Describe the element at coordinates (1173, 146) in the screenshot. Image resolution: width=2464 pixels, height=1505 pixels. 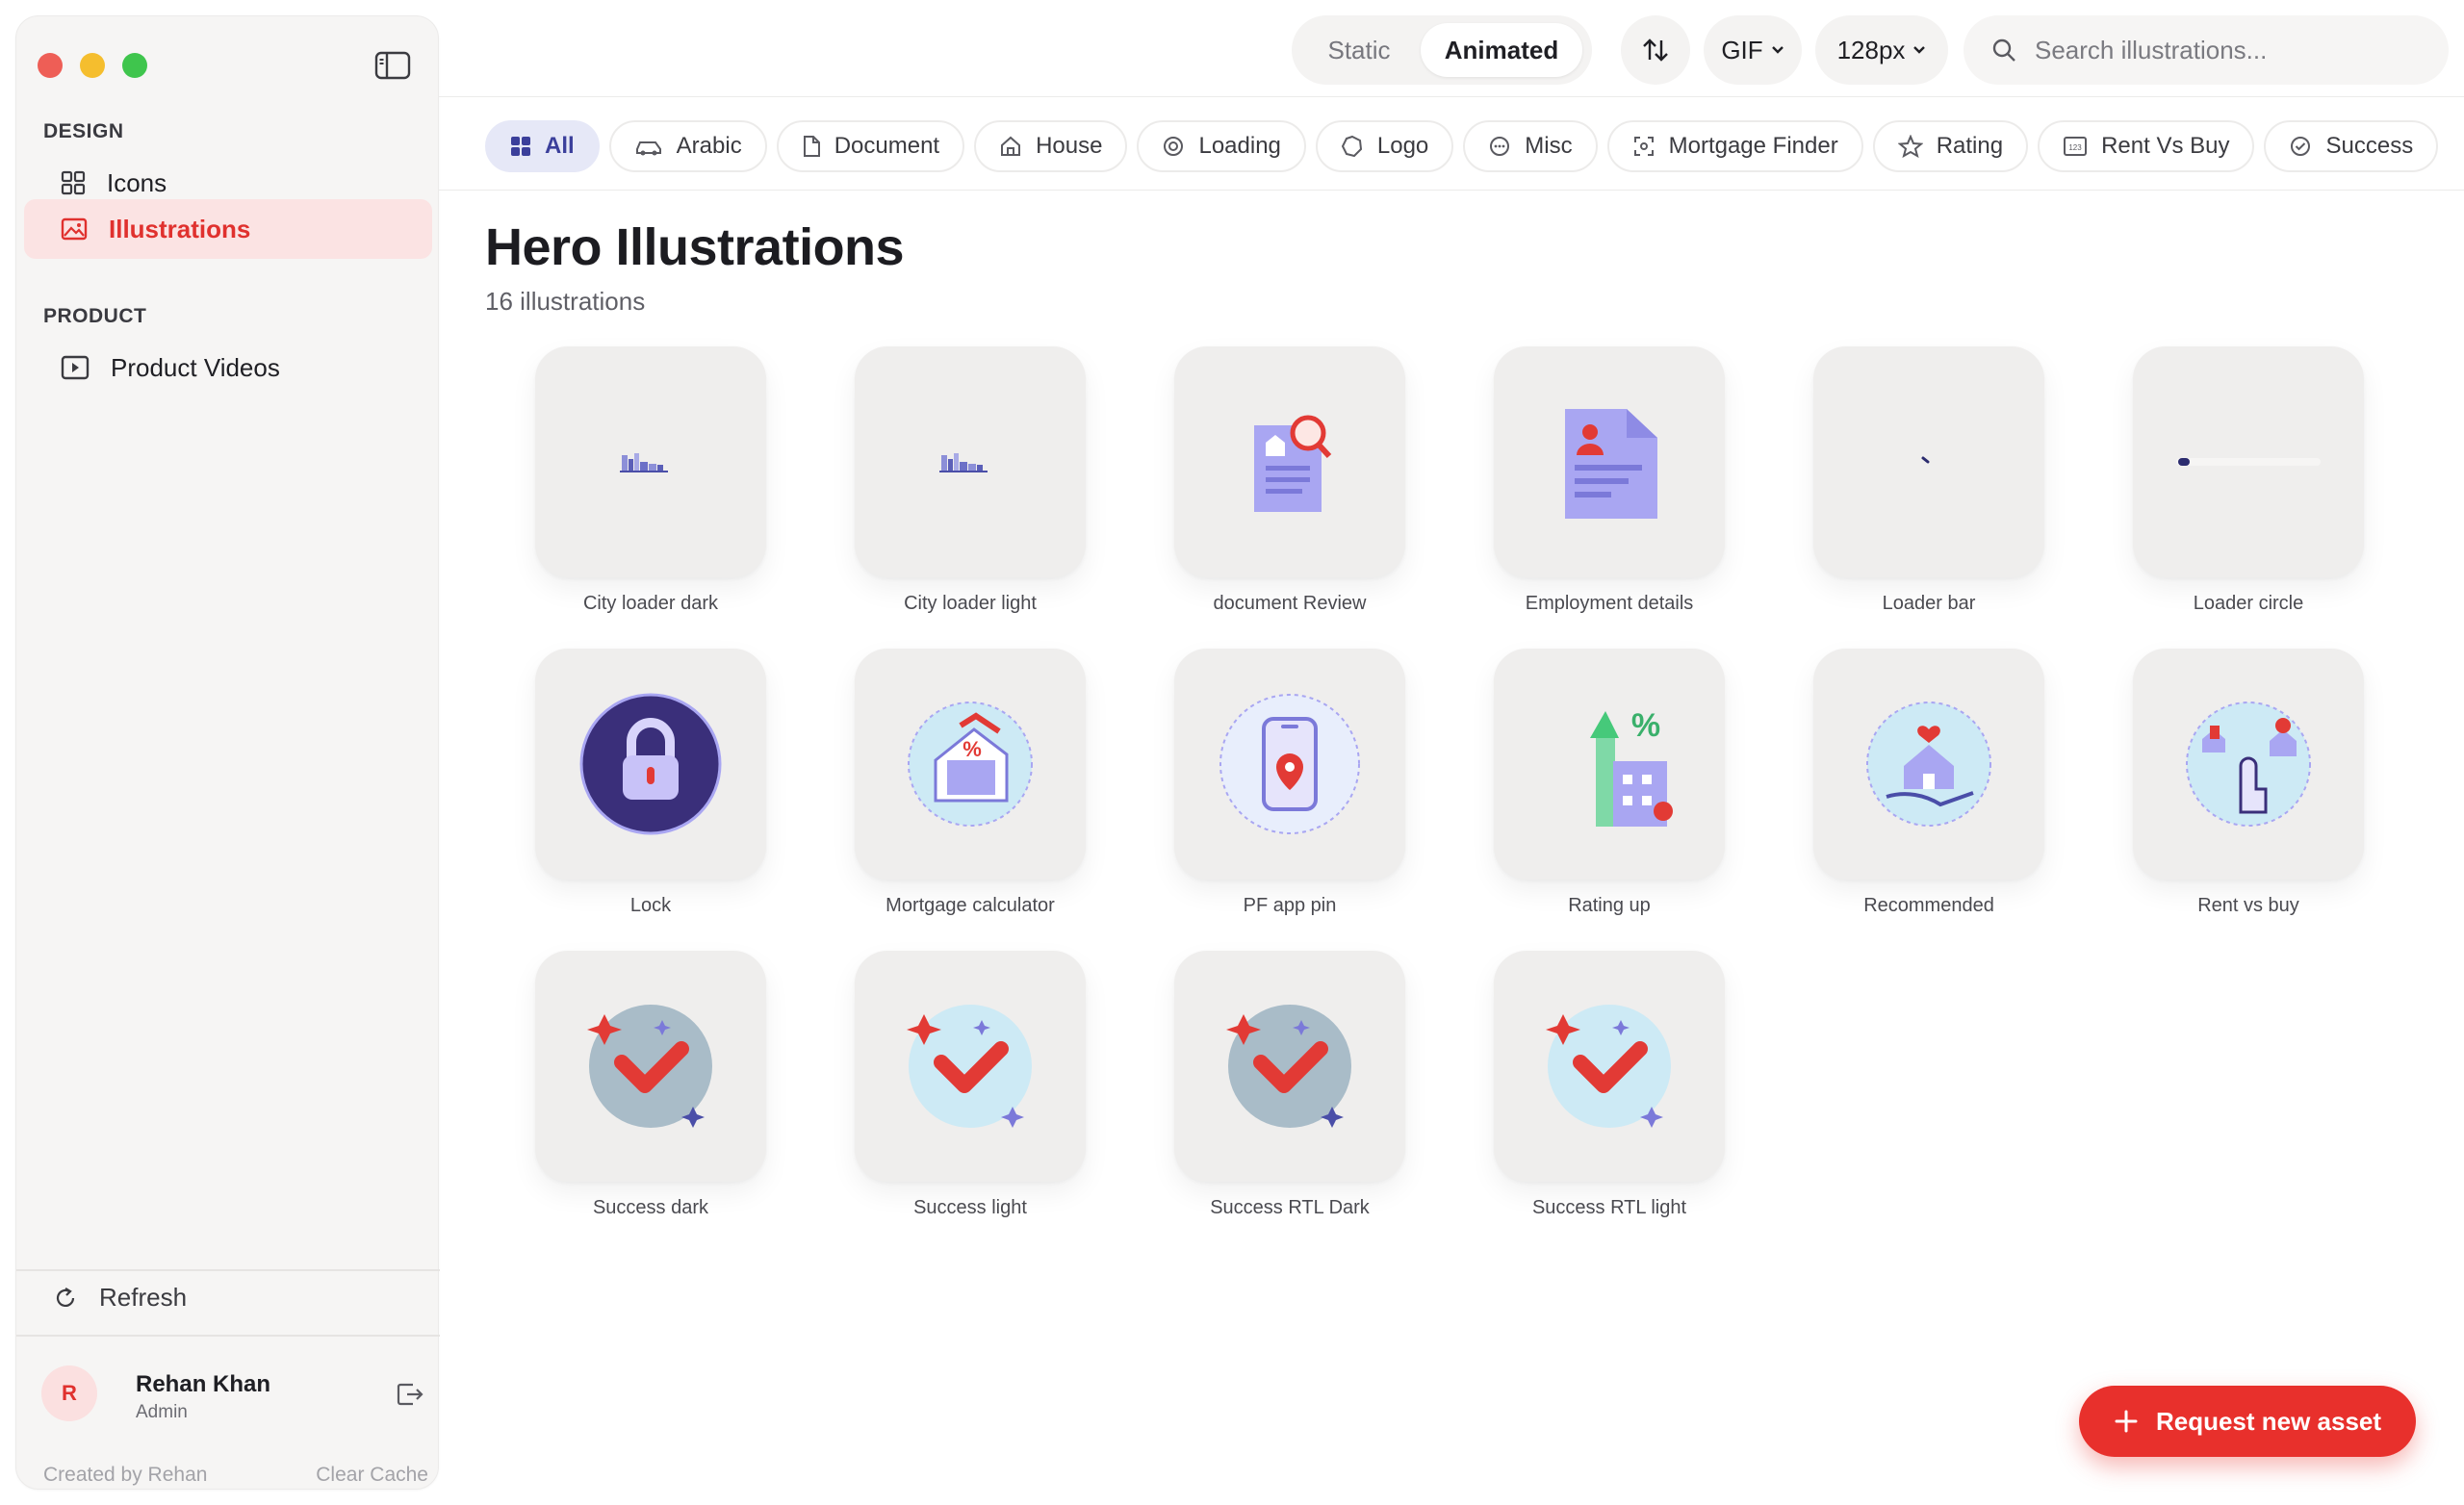
I see `loading-icon` at that location.